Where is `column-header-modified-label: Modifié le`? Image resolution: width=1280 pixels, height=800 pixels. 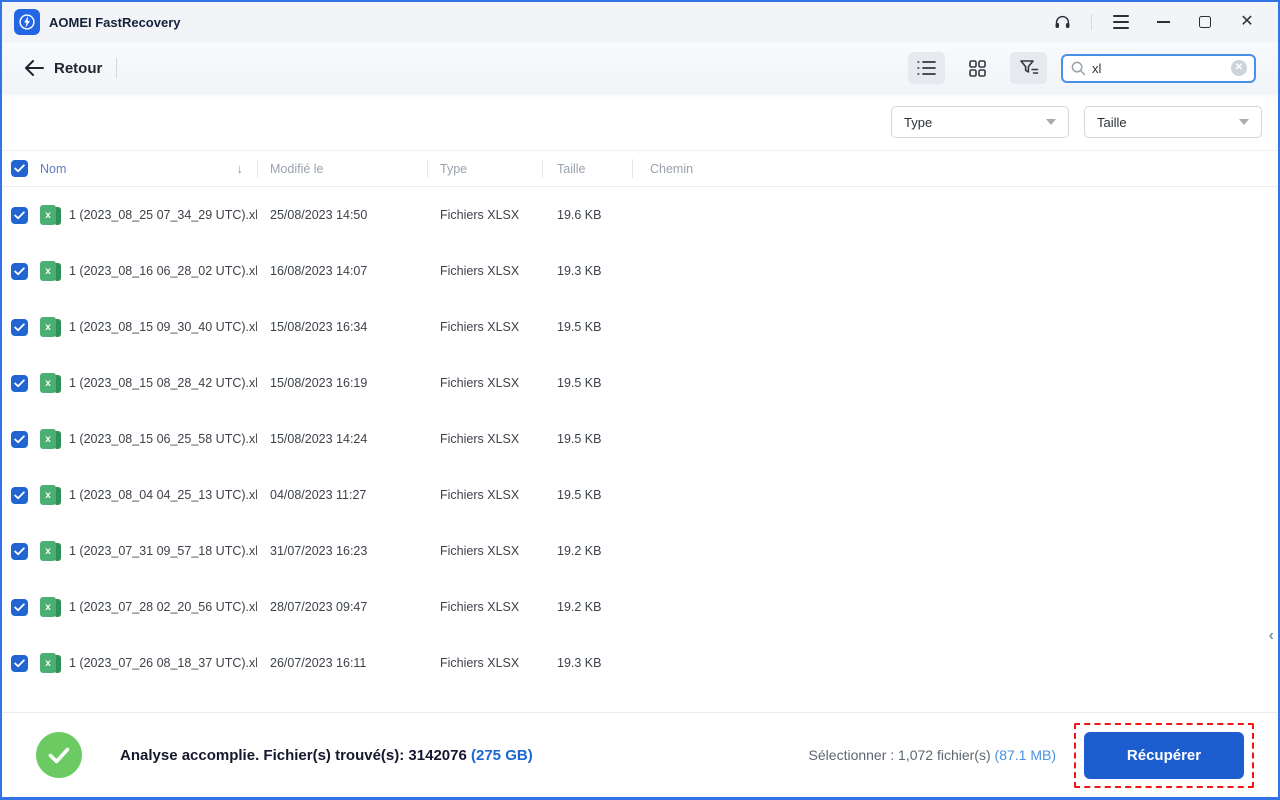
column-header-modified-label: Modifié le is located at coordinates (297, 168).